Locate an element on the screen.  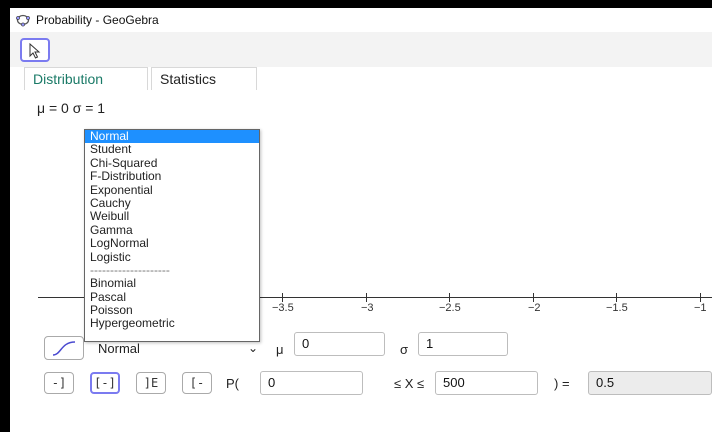
axis-tick-label: −1 is located at coordinates (700, 308).